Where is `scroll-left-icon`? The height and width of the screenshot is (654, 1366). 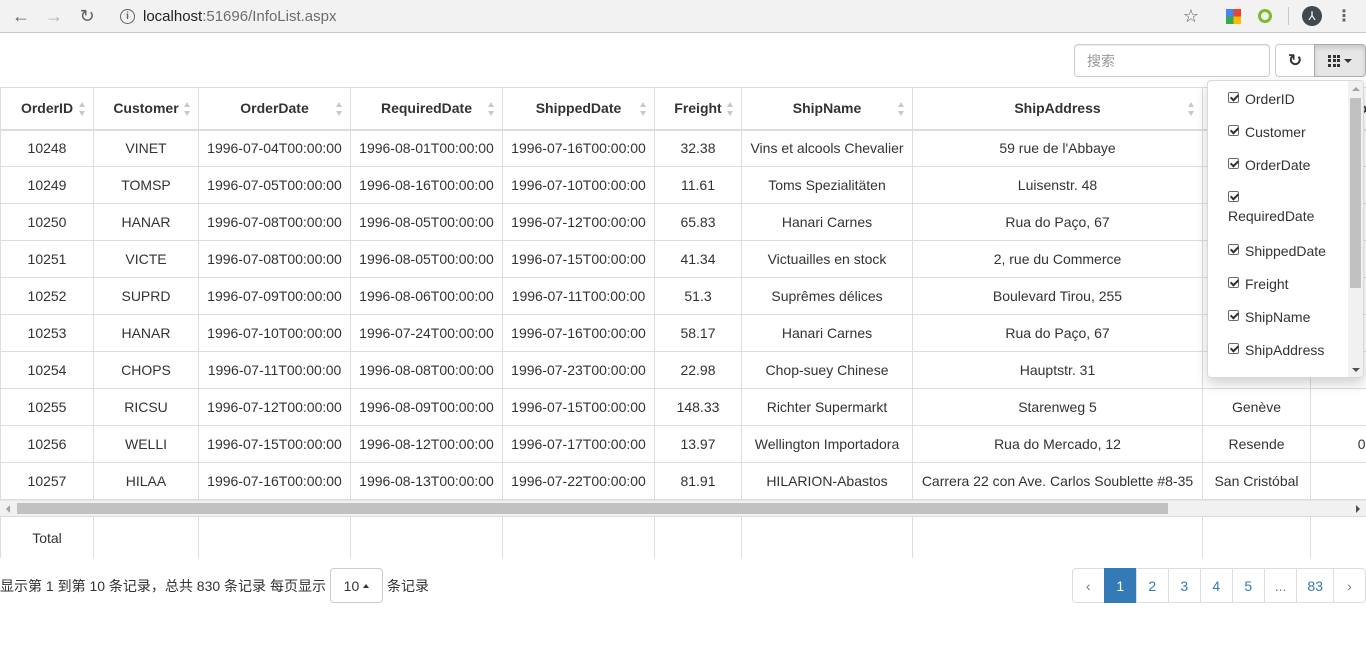
scroll-left-icon is located at coordinates (8, 509).